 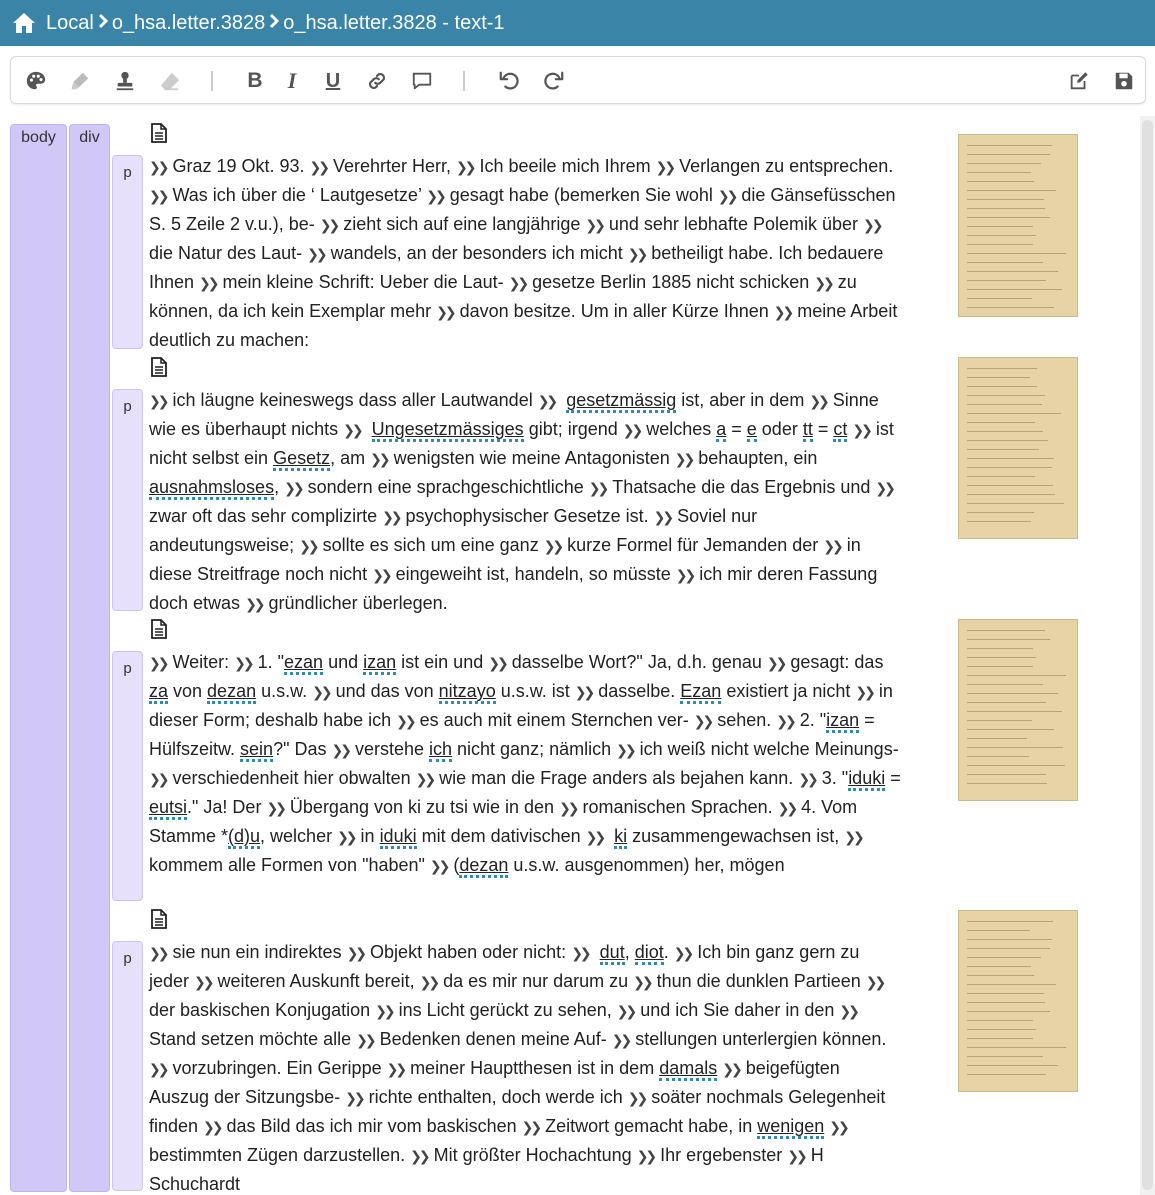 I want to click on eraser-icon, so click(x=170, y=81).